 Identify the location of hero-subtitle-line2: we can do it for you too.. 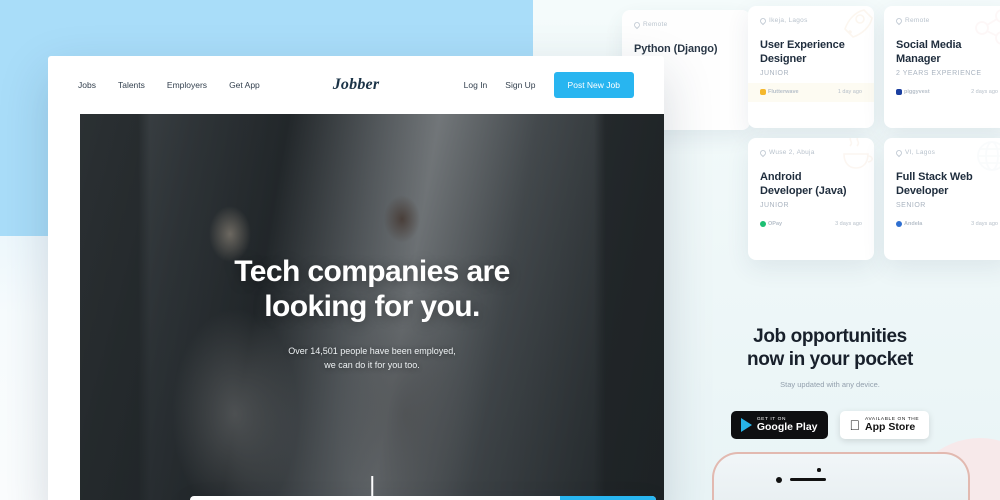
(372, 364).